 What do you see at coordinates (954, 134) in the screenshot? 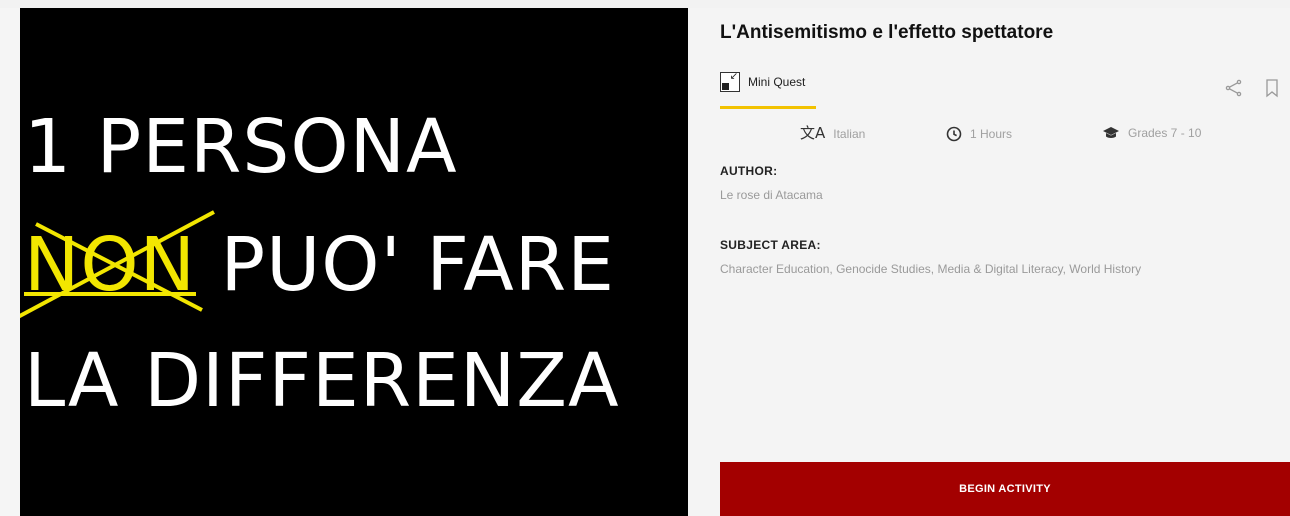
I see `clock-icon` at bounding box center [954, 134].